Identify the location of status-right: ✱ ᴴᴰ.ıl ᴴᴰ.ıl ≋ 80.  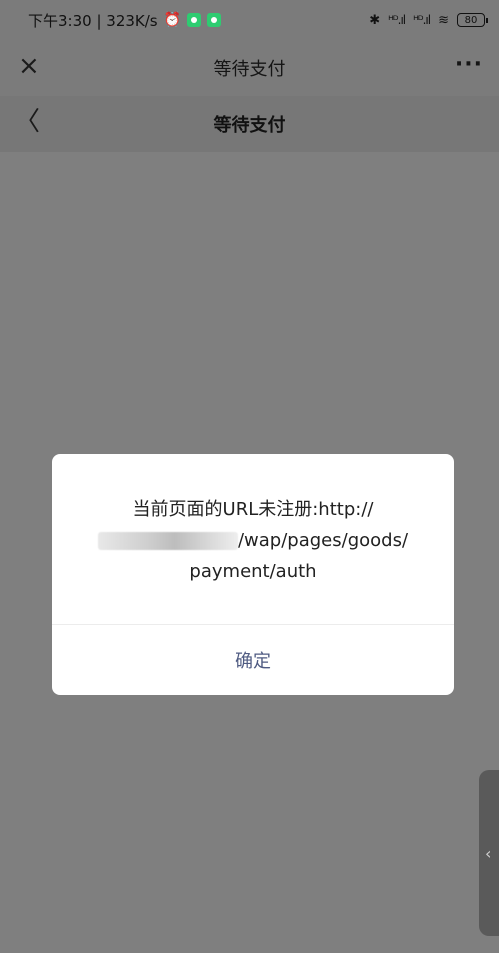
(428, 20).